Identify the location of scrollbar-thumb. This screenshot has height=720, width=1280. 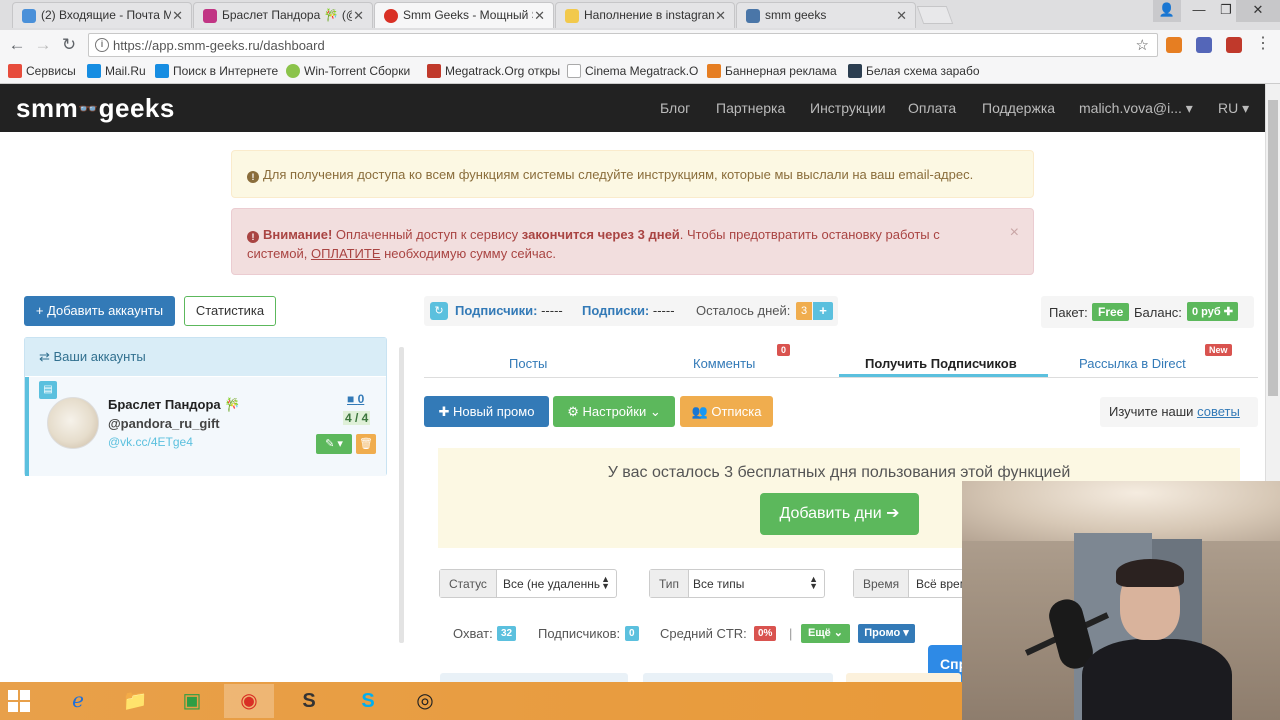
(1273, 248).